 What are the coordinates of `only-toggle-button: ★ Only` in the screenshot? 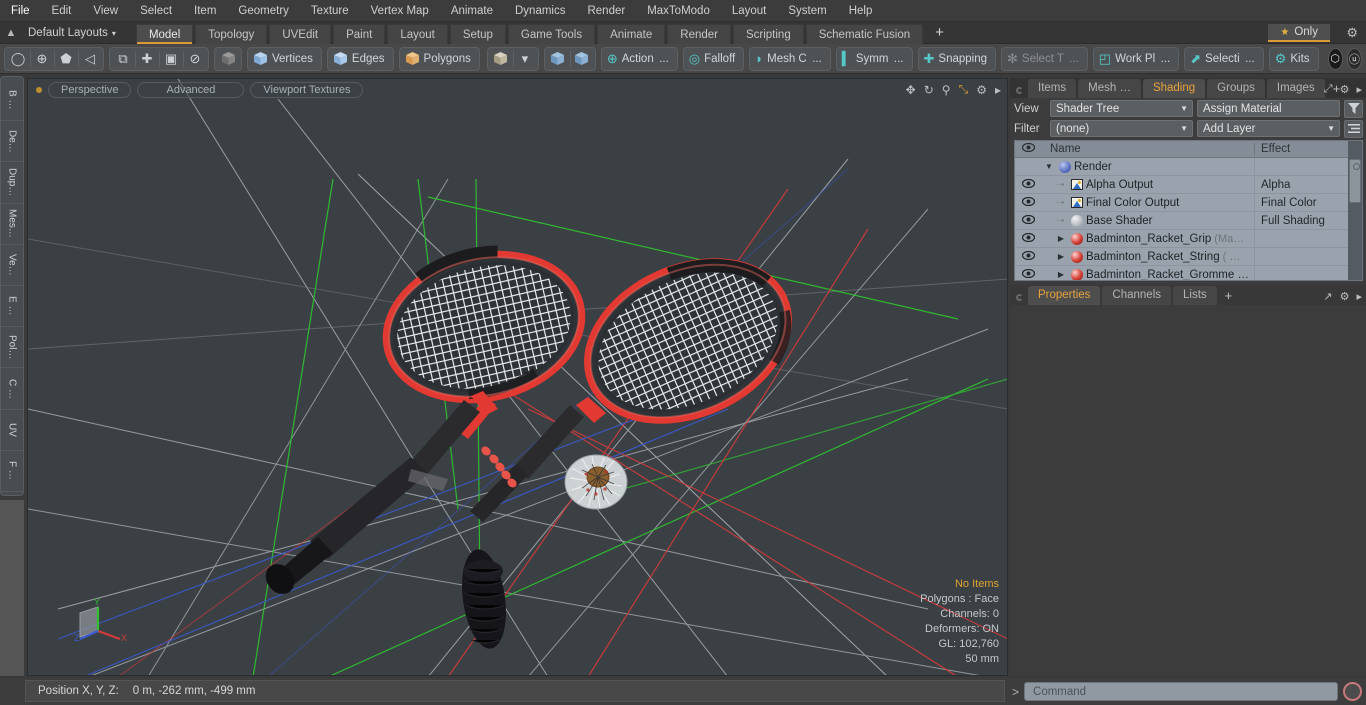 It's located at (1299, 33).